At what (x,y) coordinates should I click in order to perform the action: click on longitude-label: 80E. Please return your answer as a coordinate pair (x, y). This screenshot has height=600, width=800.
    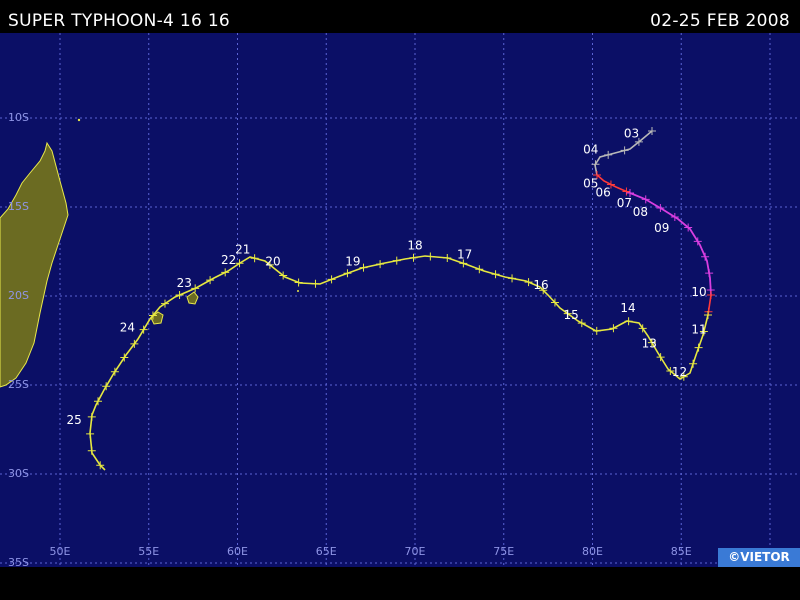
    Looking at the image, I should click on (592, 551).